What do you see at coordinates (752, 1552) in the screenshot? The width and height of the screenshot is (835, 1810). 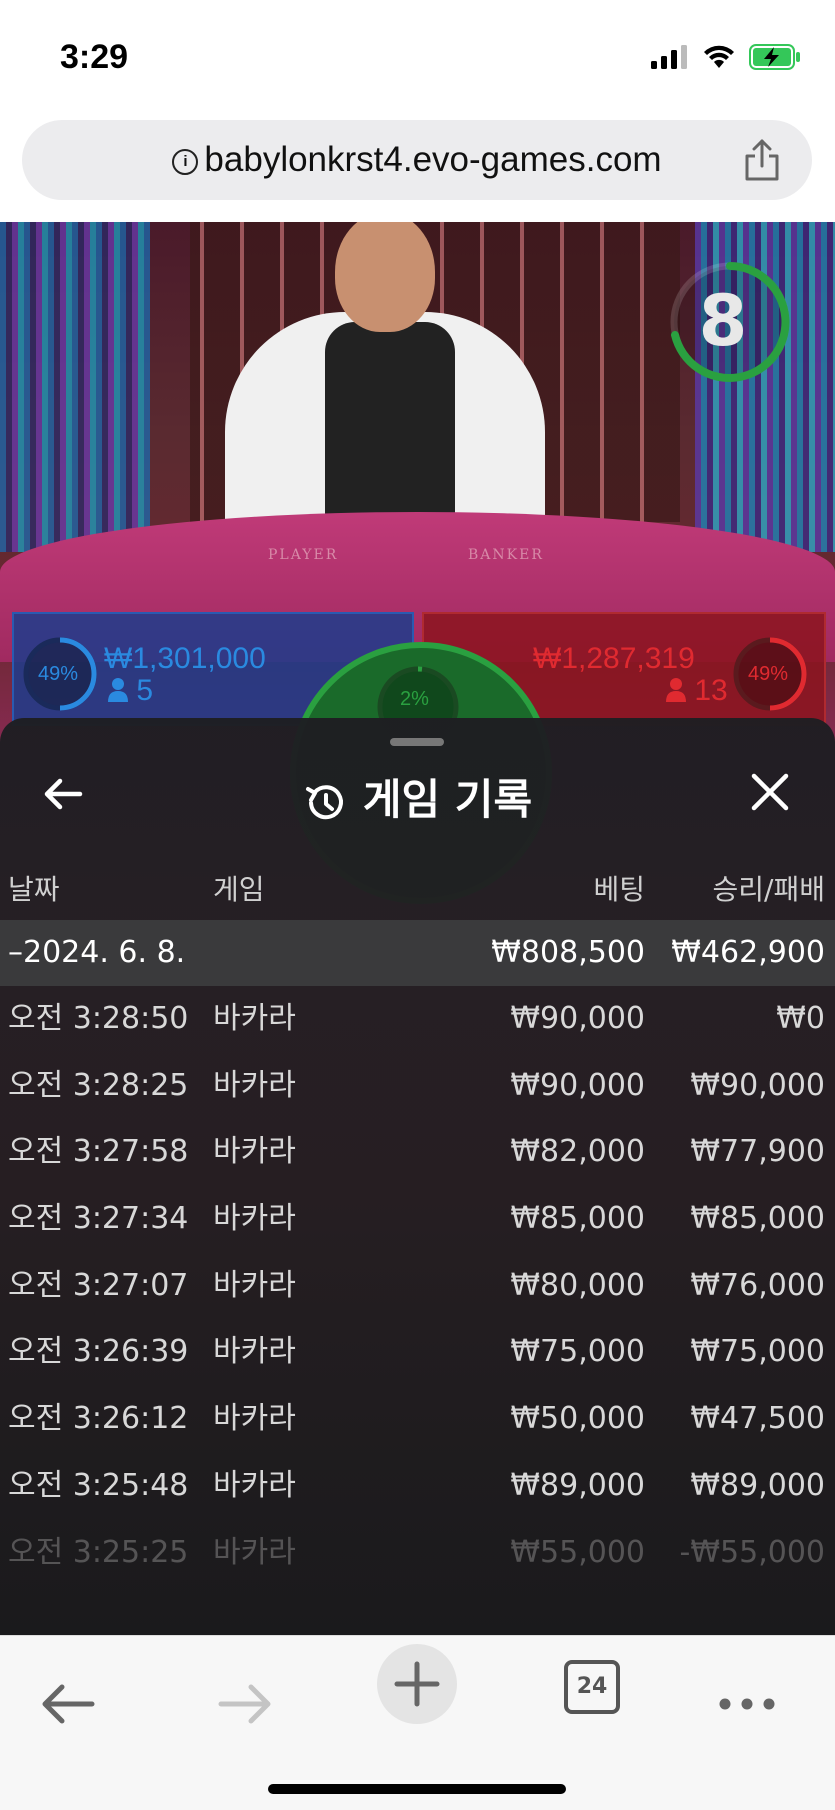 I see `row-win-loss: -₩55,000` at bounding box center [752, 1552].